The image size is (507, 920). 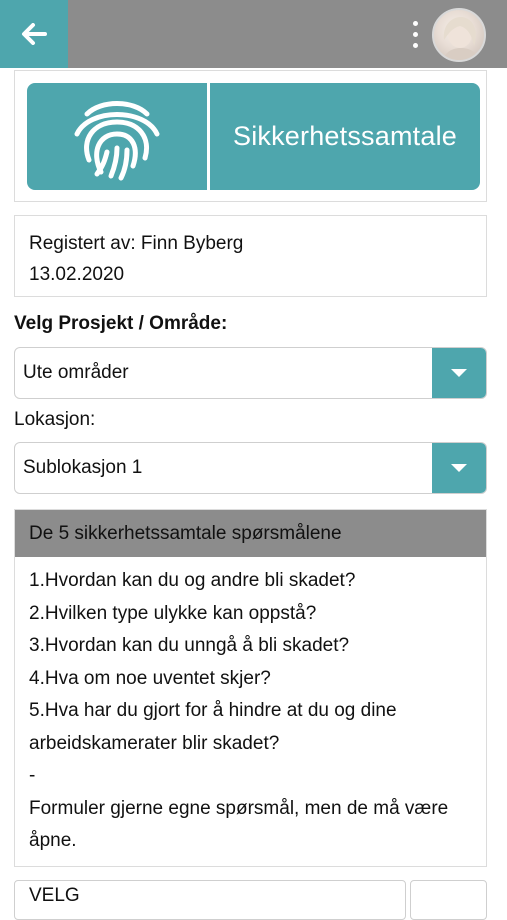 I want to click on avatar, so click(x=459, y=35).